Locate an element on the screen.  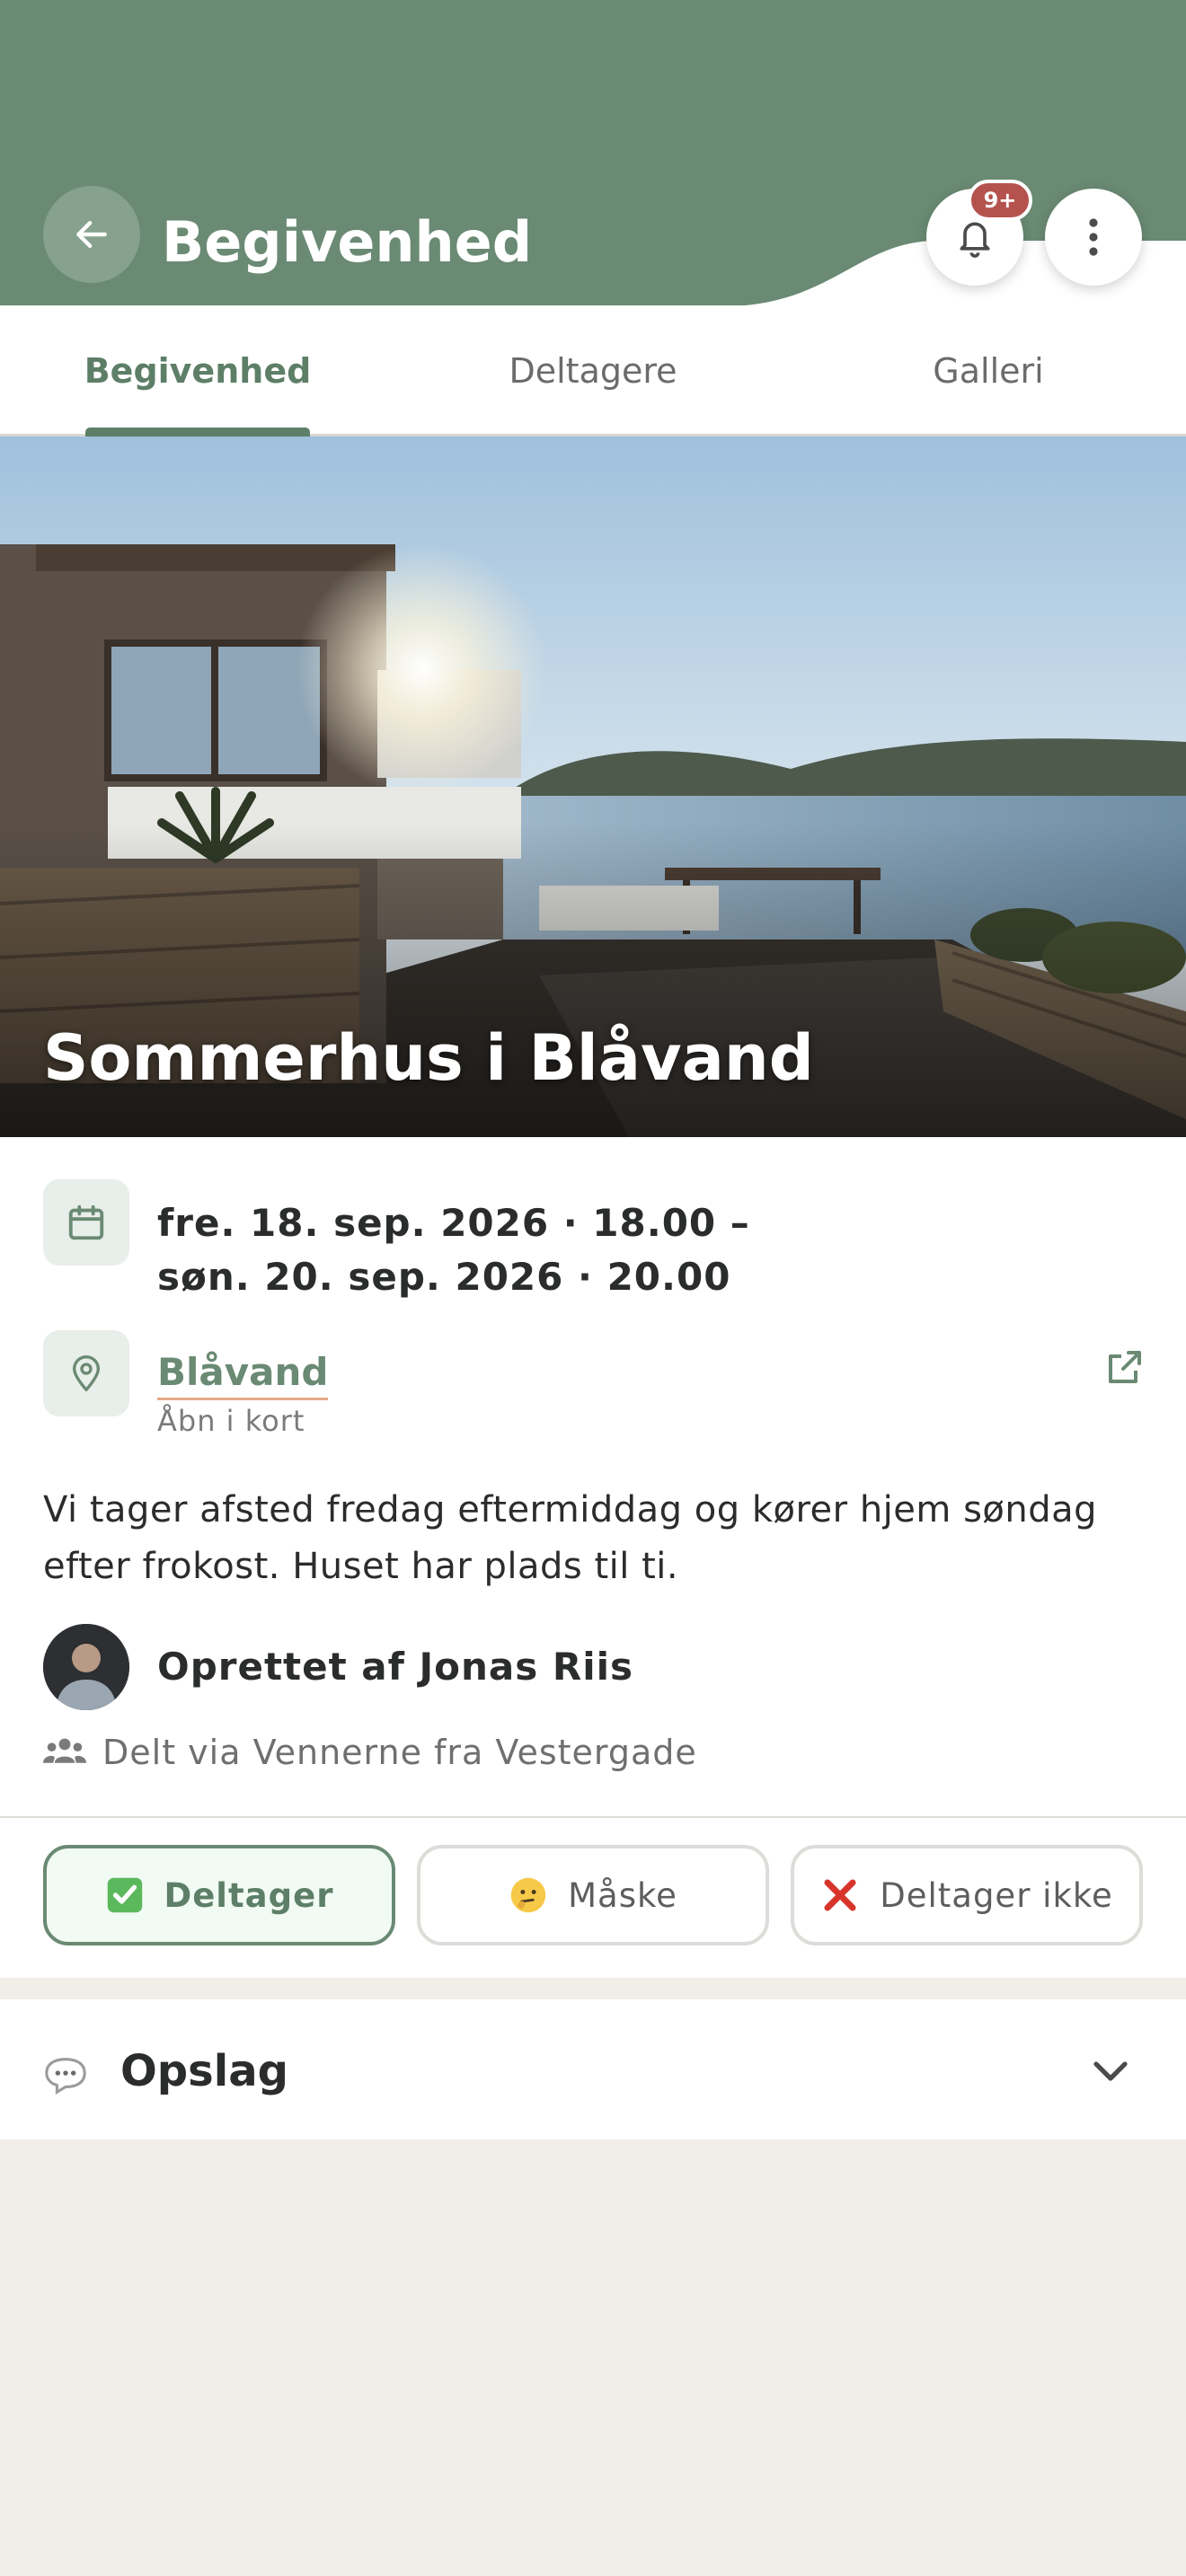
group-icon is located at coordinates (64, 1750).